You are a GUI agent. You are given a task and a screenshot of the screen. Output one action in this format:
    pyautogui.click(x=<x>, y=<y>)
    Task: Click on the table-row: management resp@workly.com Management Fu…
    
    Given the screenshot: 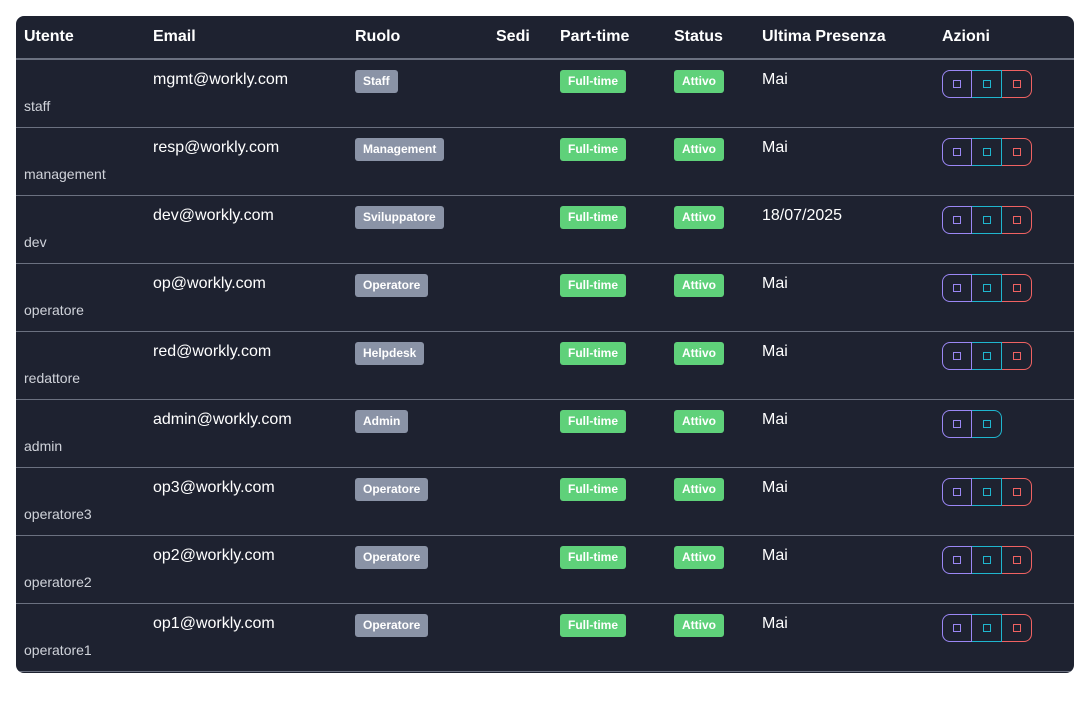 What is the action you would take?
    pyautogui.click(x=545, y=161)
    